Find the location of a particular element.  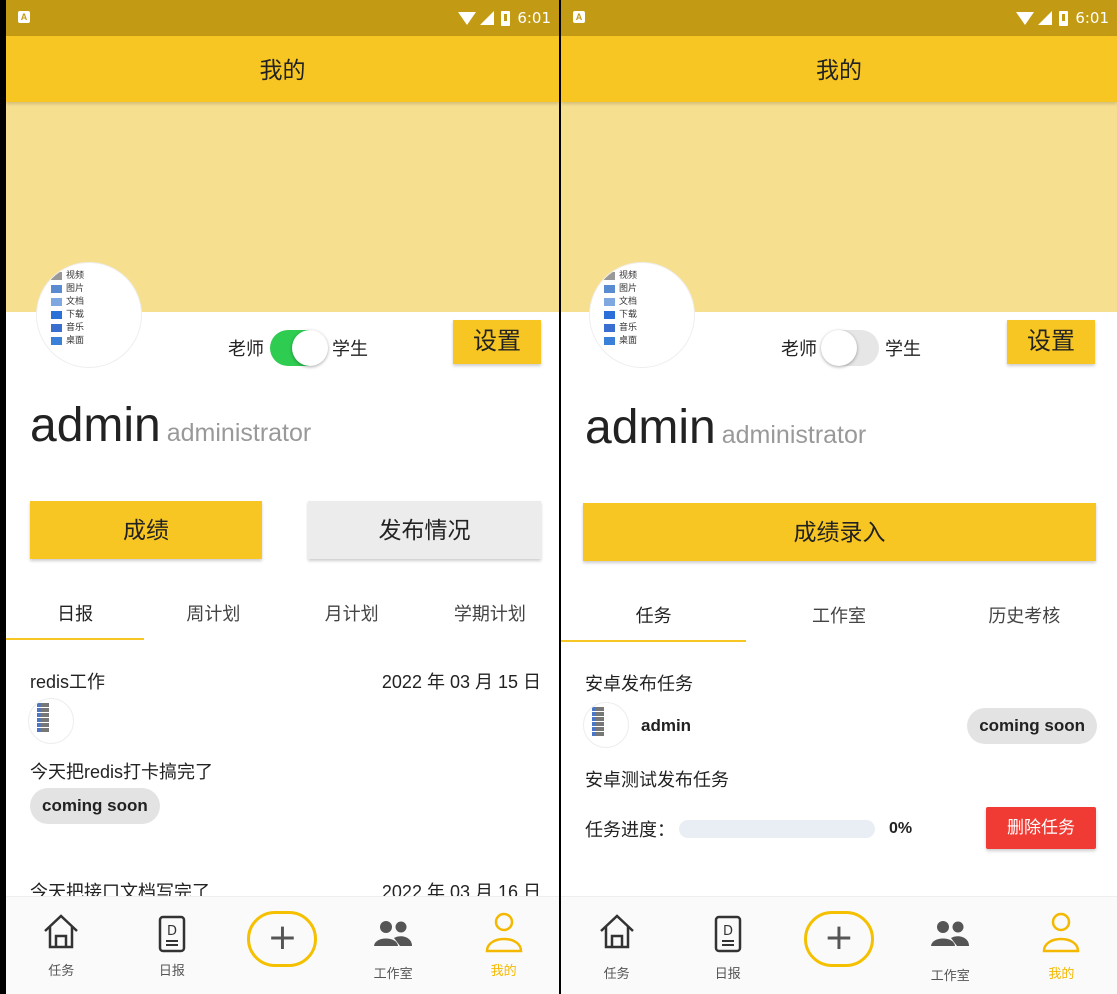

plan-tabs: 日报 周计划 月计划 学期计划 is located at coordinates (282, 617).